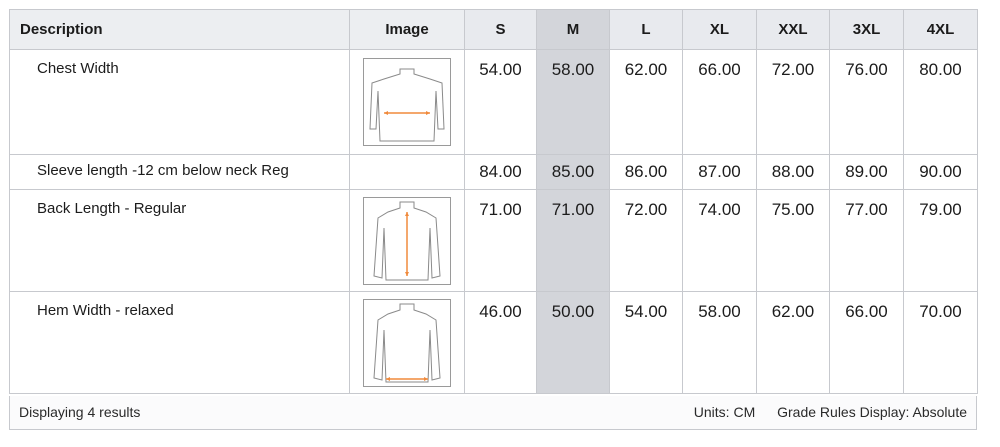 The height and width of the screenshot is (447, 1000). What do you see at coordinates (573, 342) in the screenshot?
I see `size-value: 50.00` at bounding box center [573, 342].